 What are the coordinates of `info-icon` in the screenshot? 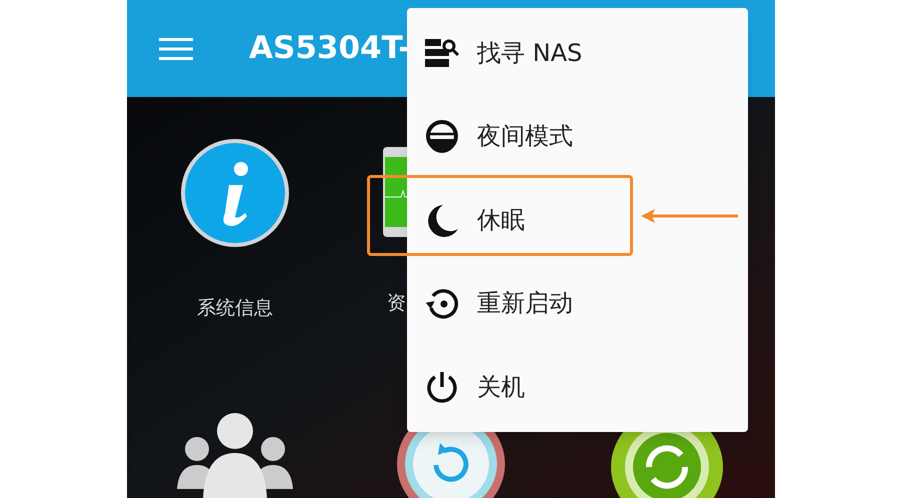 It's located at (235, 193).